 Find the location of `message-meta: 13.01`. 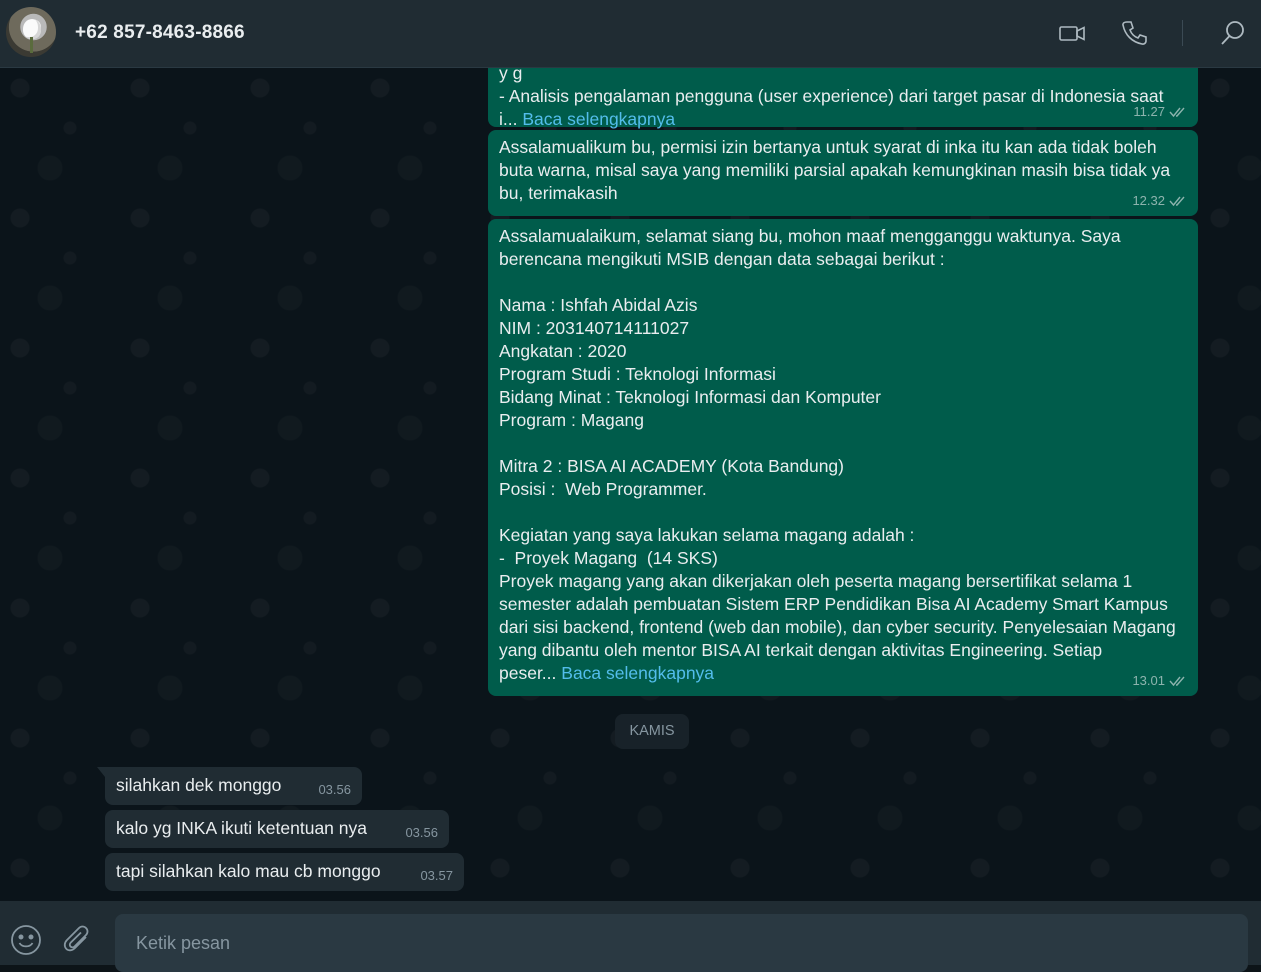

message-meta: 13.01 is located at coordinates (1159, 680).